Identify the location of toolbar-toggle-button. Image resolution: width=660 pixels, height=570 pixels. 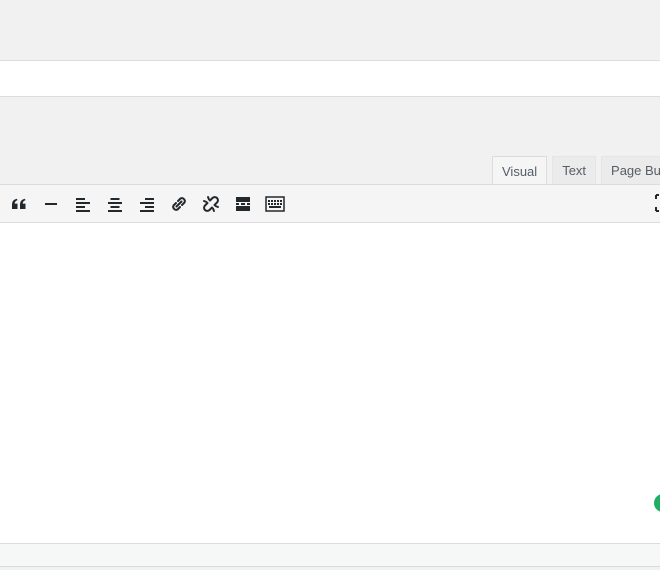
(275, 204).